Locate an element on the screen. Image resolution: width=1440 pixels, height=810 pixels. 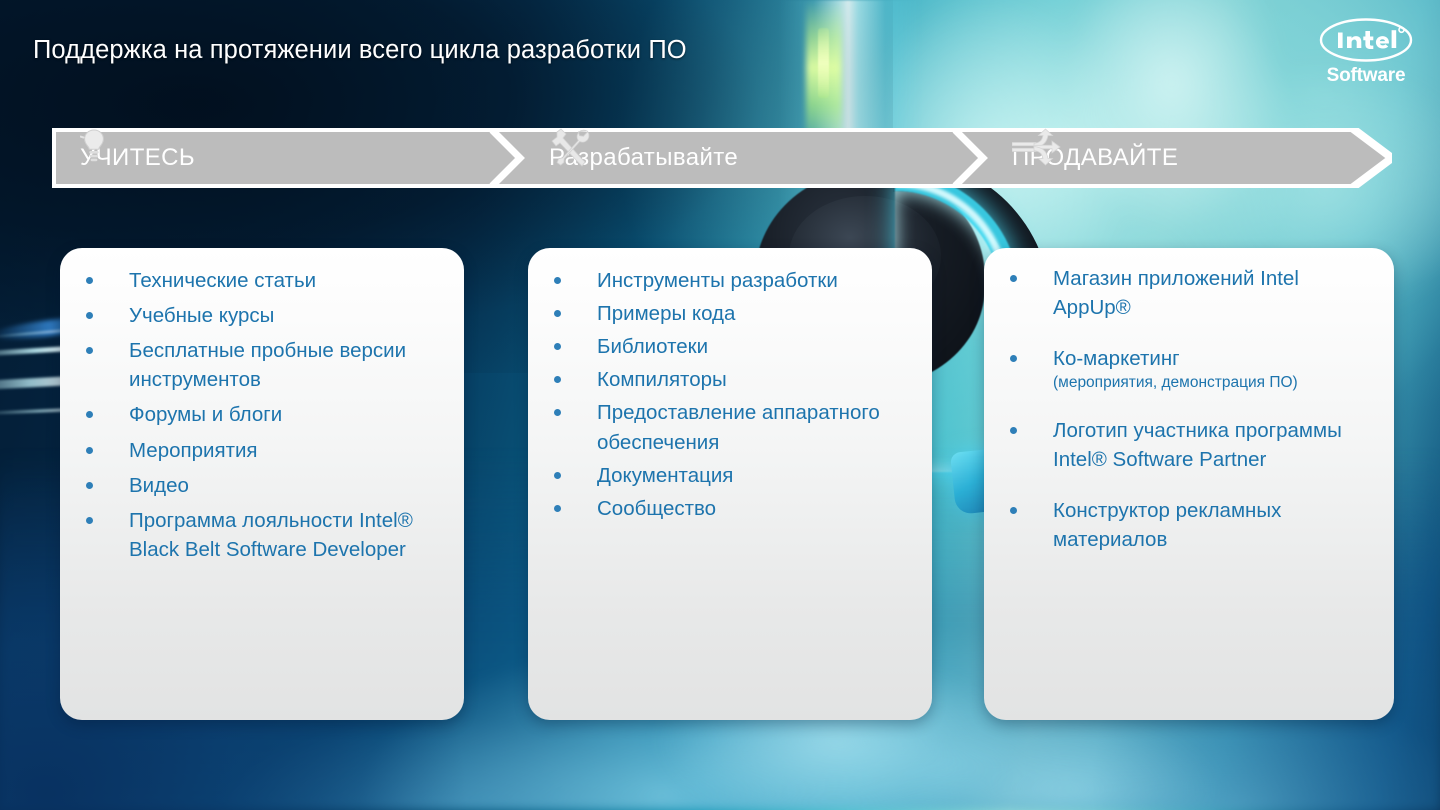
list-item-main: Ко-маркетинг is located at coordinates (1116, 359).